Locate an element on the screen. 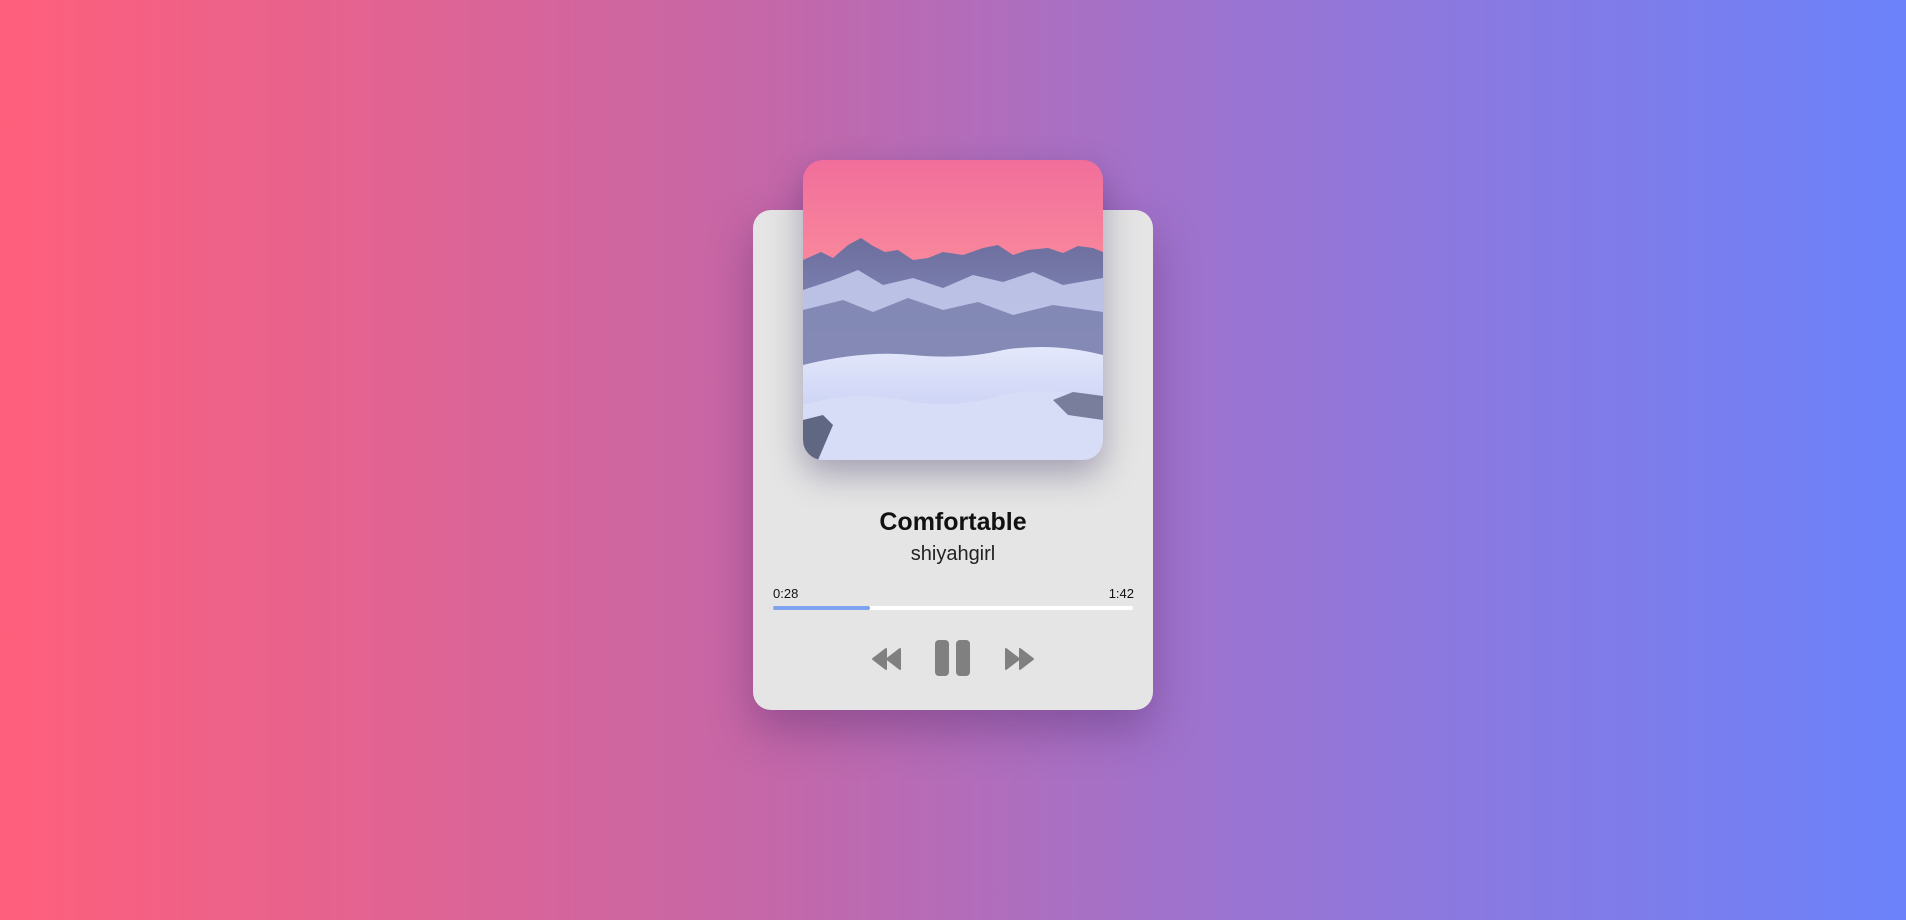 This screenshot has width=1906, height=920. pause-button is located at coordinates (953, 658).